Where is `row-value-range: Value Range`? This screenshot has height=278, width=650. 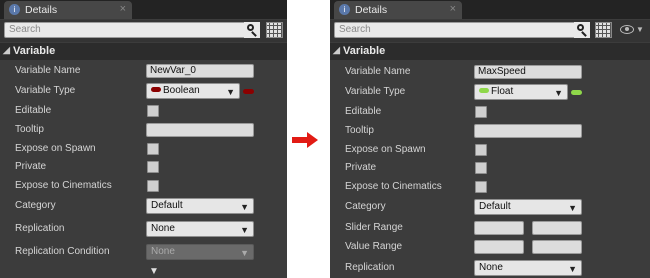
row-value-range: Value Range is located at coordinates (490, 247).